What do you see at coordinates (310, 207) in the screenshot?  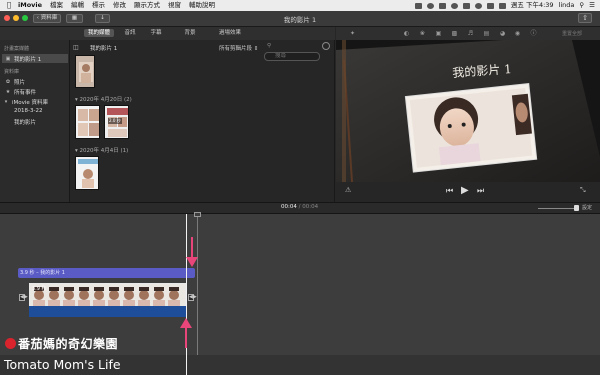 I see `total-time: 00:04` at bounding box center [310, 207].